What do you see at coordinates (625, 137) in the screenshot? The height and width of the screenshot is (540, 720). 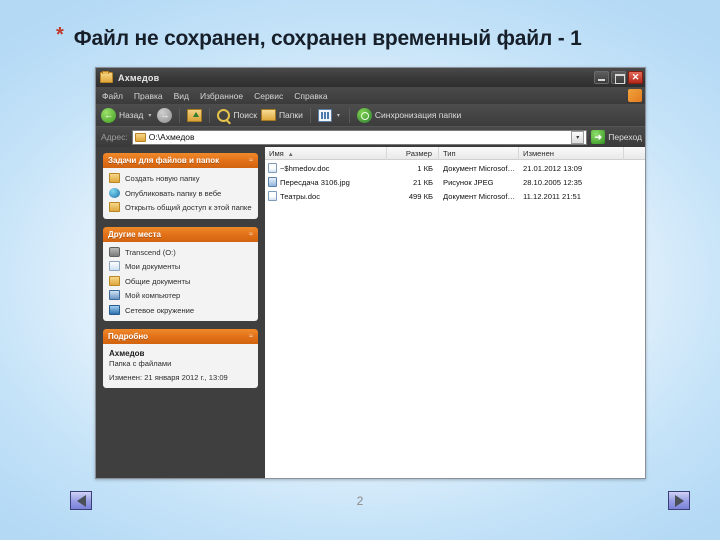 I see `go-button-label: Переход` at bounding box center [625, 137].